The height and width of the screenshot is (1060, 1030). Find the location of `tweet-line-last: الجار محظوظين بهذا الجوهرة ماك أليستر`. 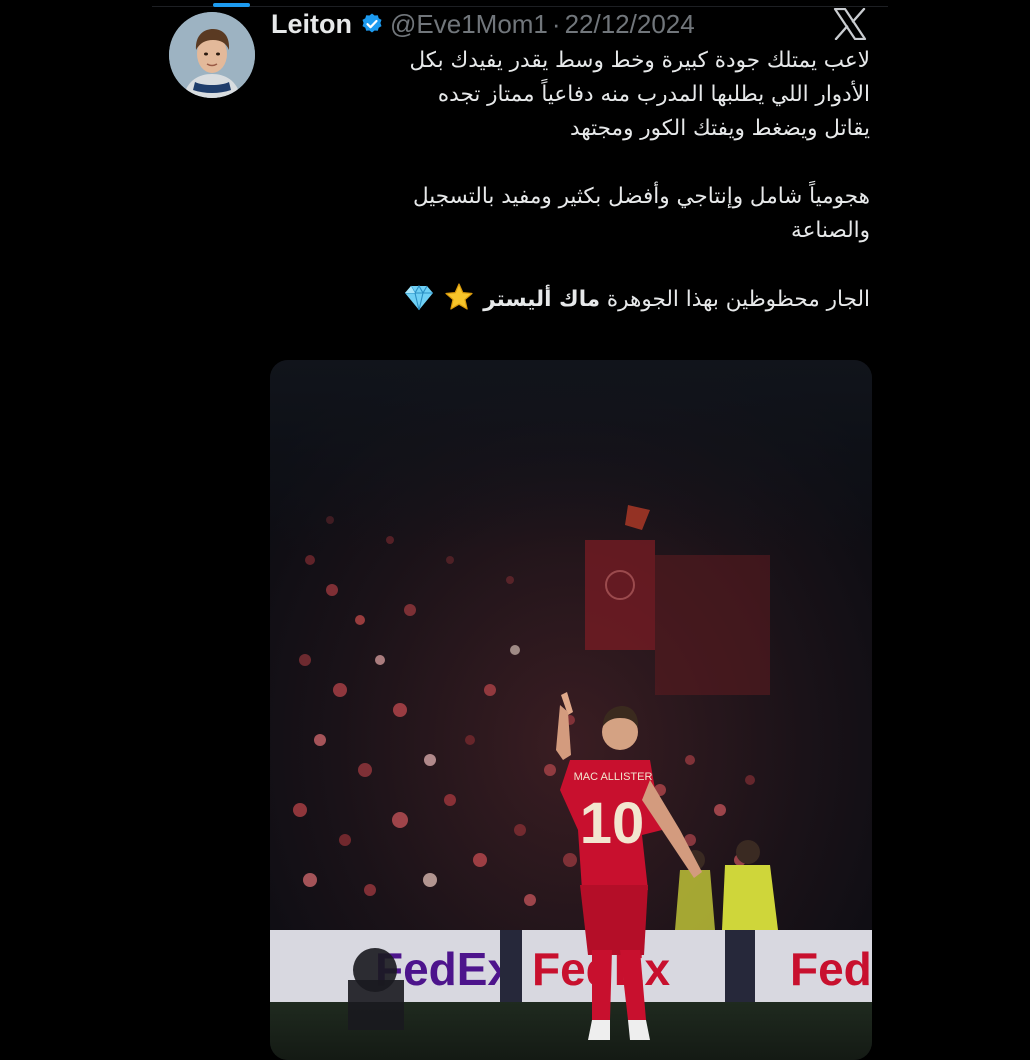

tweet-line-last: الجار محظوظين بهذا الجوهرة ماك أليستر is located at coordinates (570, 299).